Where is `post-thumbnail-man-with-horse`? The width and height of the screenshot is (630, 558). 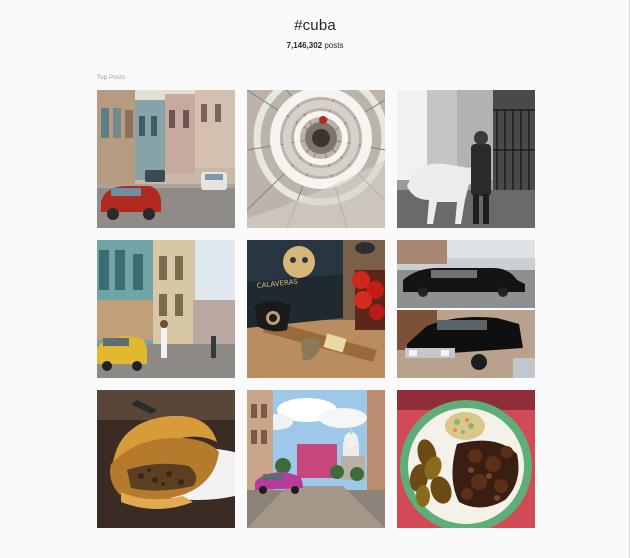
post-thumbnail-man-with-horse is located at coordinates (466, 159).